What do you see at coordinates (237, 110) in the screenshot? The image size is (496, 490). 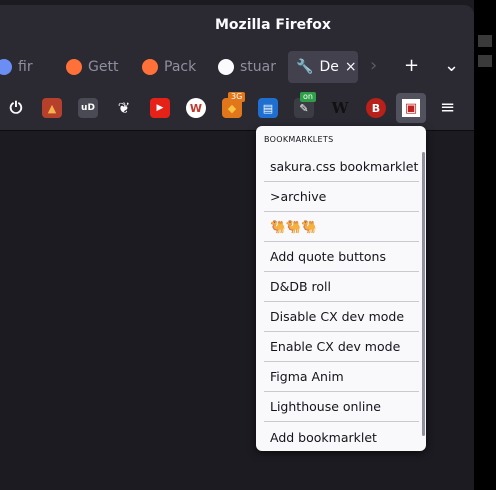 I see `navigation-toolbar: ⏻ ▲ uD ❦ ▶ W ◆ 3G ▤ ✎ on W B ▣ ≡` at bounding box center [237, 110].